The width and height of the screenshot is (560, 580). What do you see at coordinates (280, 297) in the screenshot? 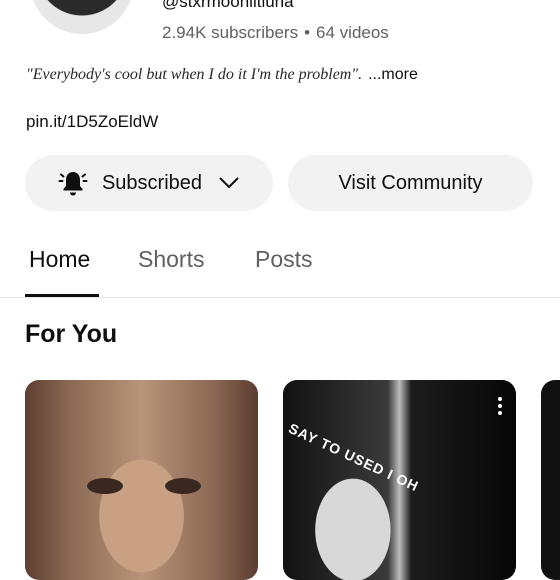
I see `tabs-divider` at bounding box center [280, 297].